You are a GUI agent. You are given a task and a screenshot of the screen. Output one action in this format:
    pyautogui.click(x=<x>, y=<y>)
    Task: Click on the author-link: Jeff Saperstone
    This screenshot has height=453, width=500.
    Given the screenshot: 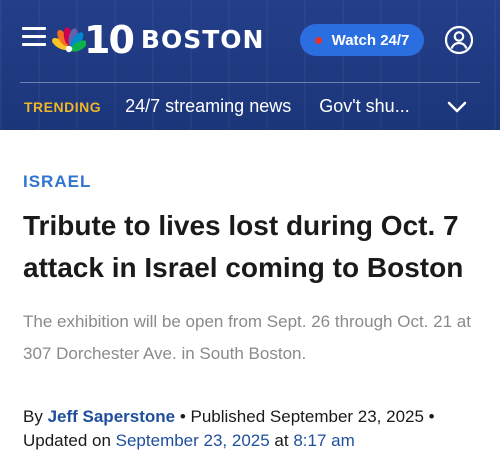 What is the action you would take?
    pyautogui.click(x=112, y=416)
    